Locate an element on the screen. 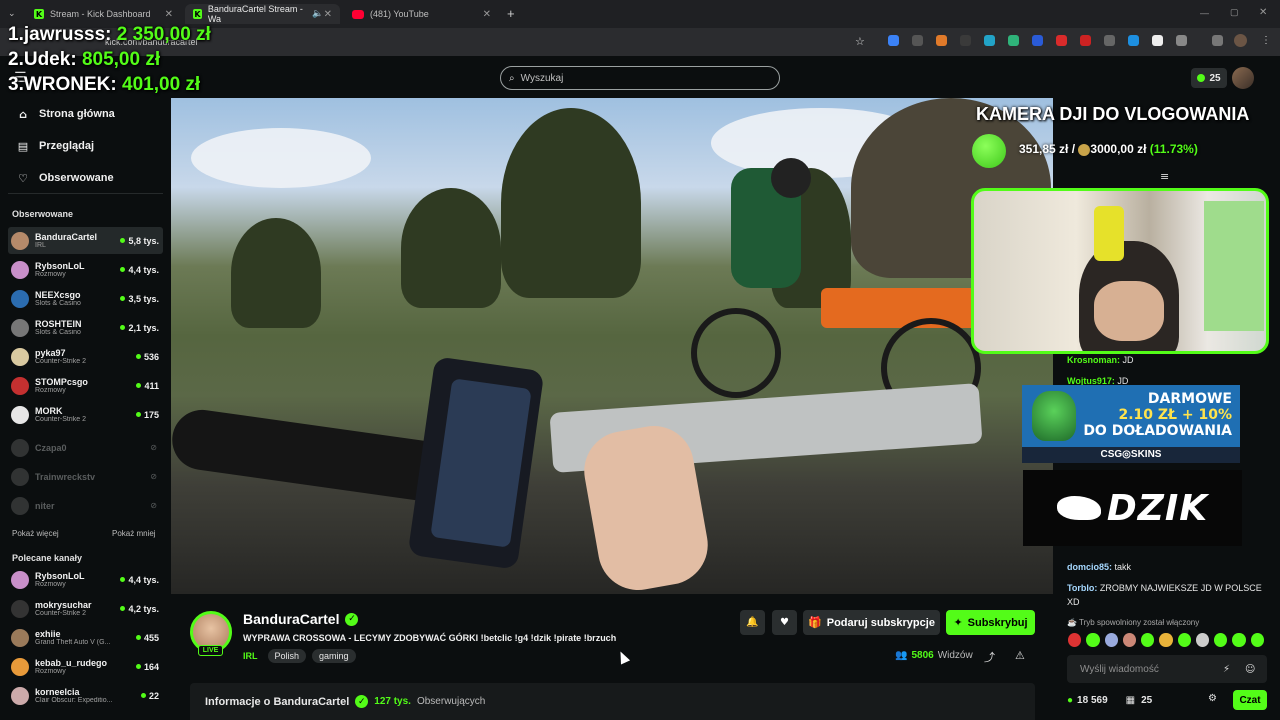  tag-chip: gaming is located at coordinates (334, 656).